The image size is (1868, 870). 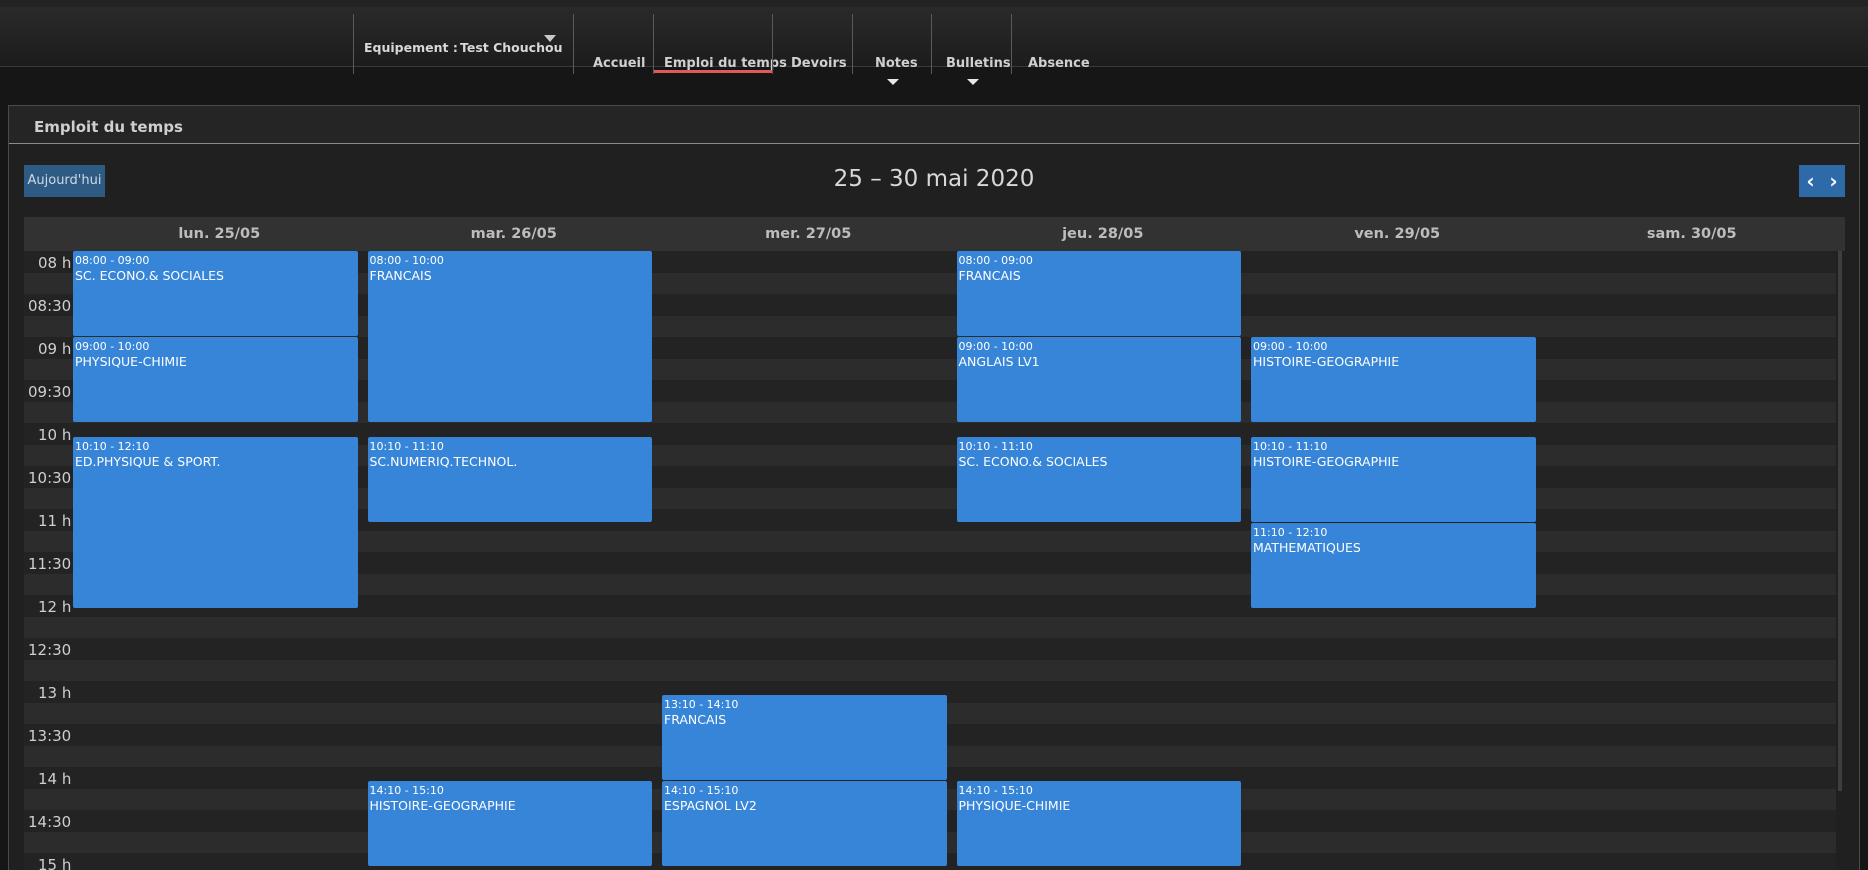 I want to click on event-subject: ED.PHYSIQUE & SPORT., so click(x=148, y=462).